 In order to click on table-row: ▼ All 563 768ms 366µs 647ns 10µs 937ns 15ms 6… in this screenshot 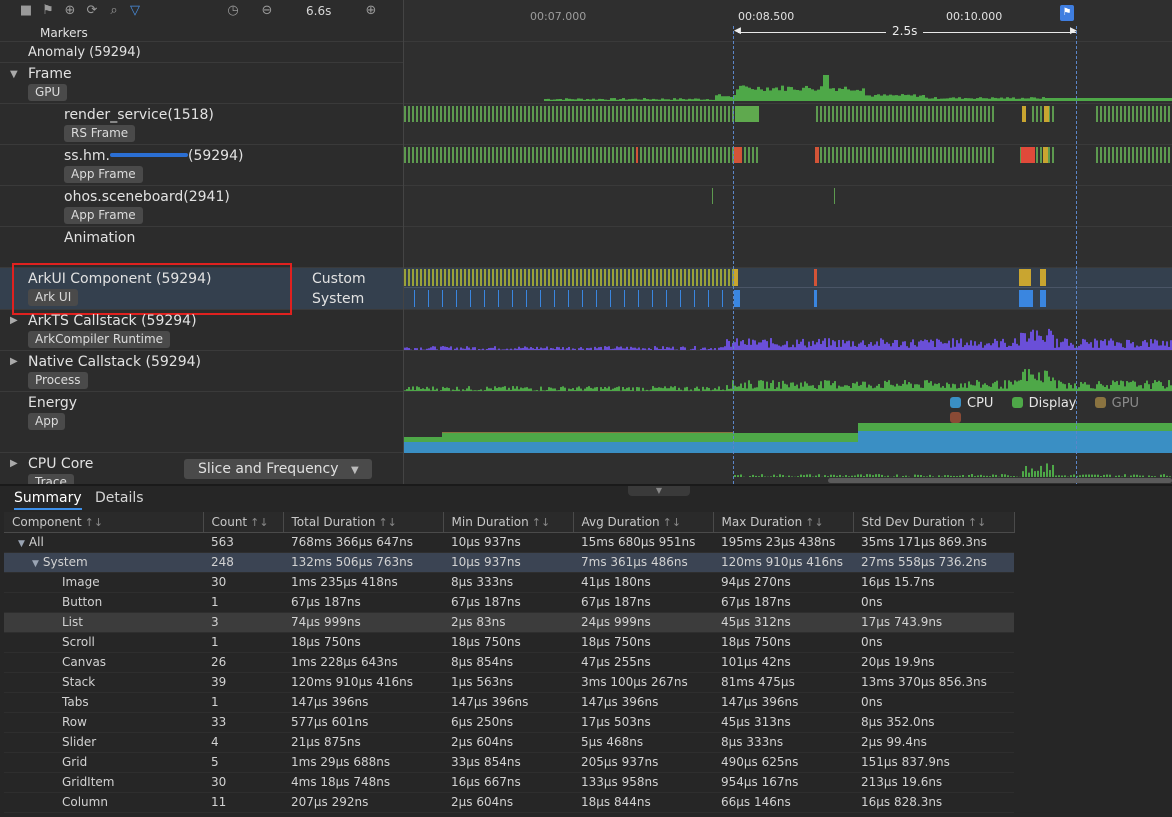, I will do `click(509, 542)`.